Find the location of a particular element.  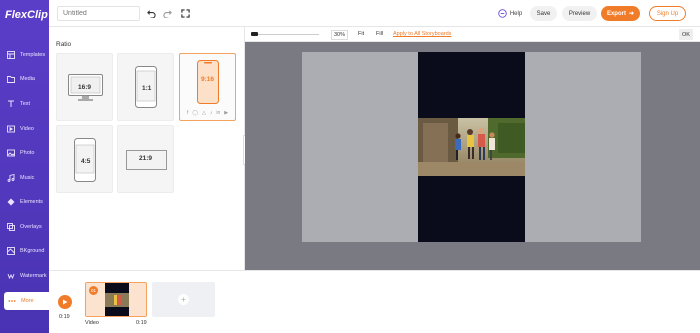

sidebar-item-text: Text is located at coordinates (24, 104).